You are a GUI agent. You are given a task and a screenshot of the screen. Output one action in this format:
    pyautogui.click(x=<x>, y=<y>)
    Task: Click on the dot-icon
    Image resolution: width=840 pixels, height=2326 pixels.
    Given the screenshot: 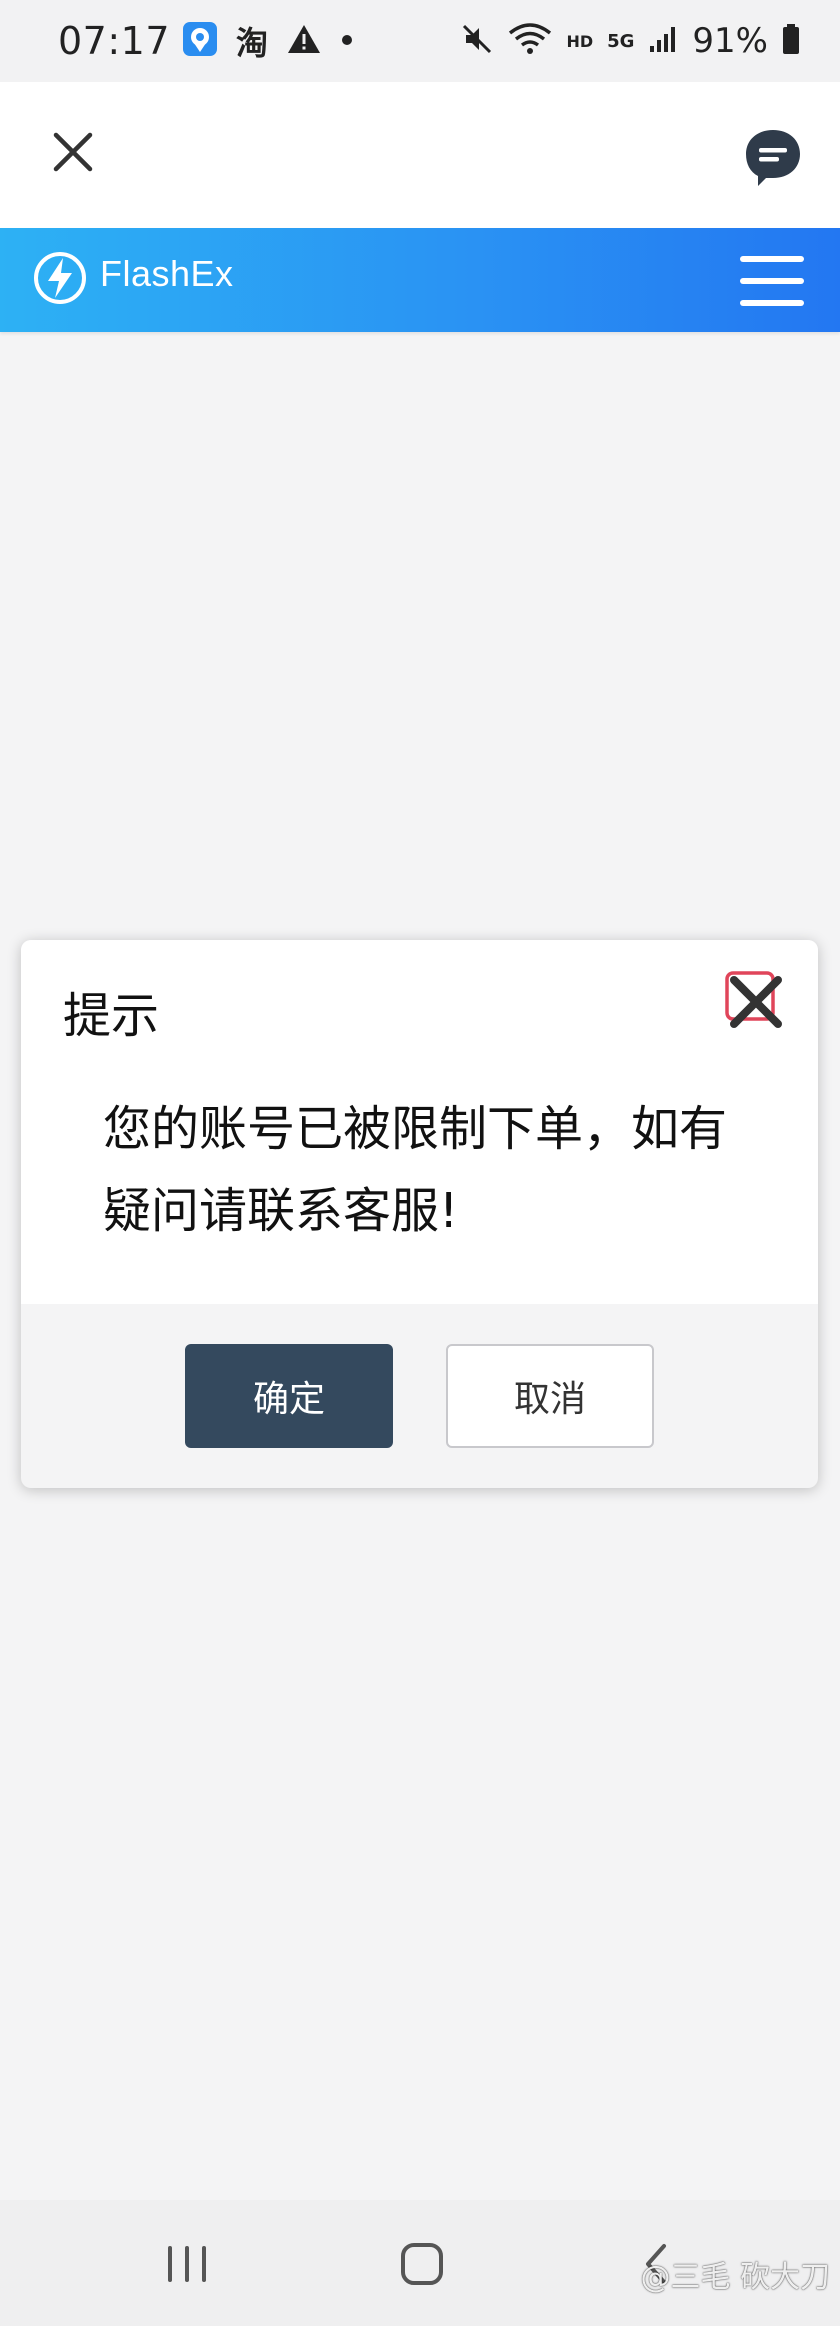 What is the action you would take?
    pyautogui.click(x=347, y=41)
    